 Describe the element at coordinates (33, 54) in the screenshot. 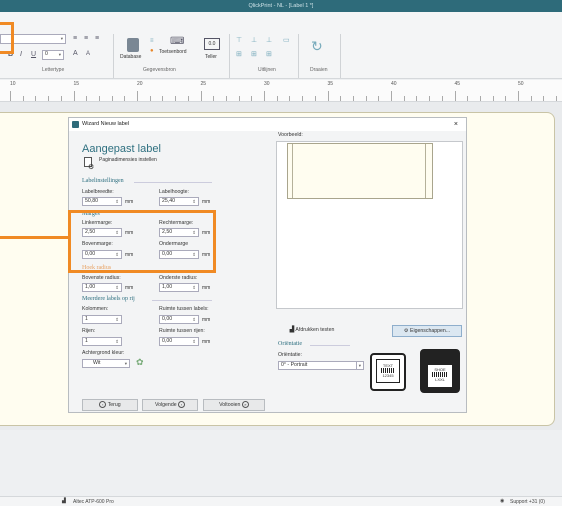

I see `underline-button: U` at that location.